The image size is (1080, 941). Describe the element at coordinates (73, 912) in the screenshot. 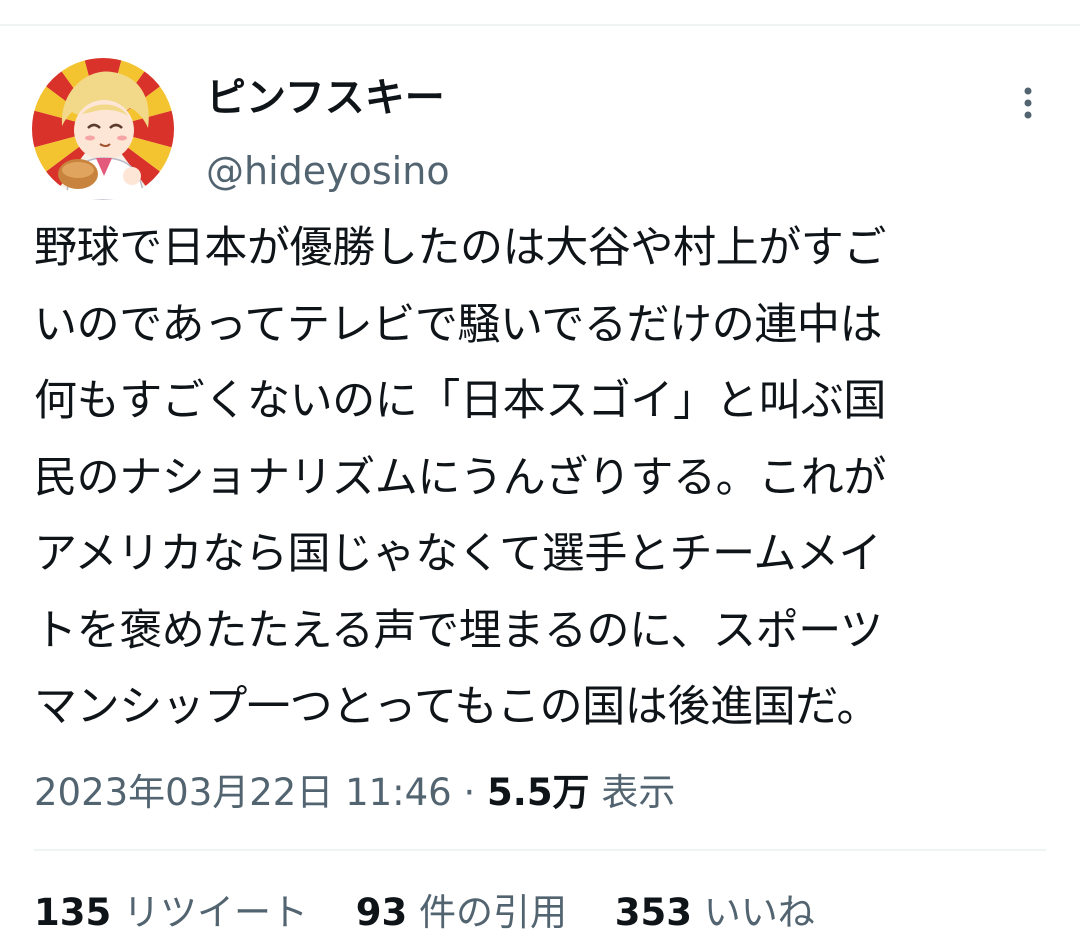

I see `retweets-count: 135` at that location.